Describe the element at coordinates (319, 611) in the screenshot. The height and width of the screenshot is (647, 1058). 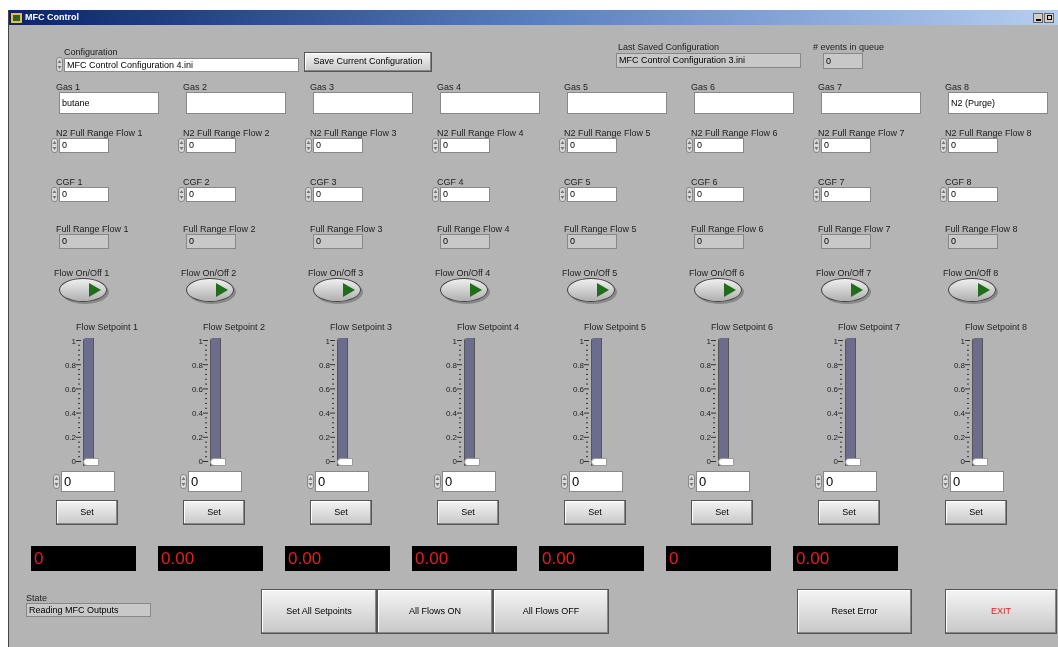
I see `action-button: Set All Setpoints` at that location.